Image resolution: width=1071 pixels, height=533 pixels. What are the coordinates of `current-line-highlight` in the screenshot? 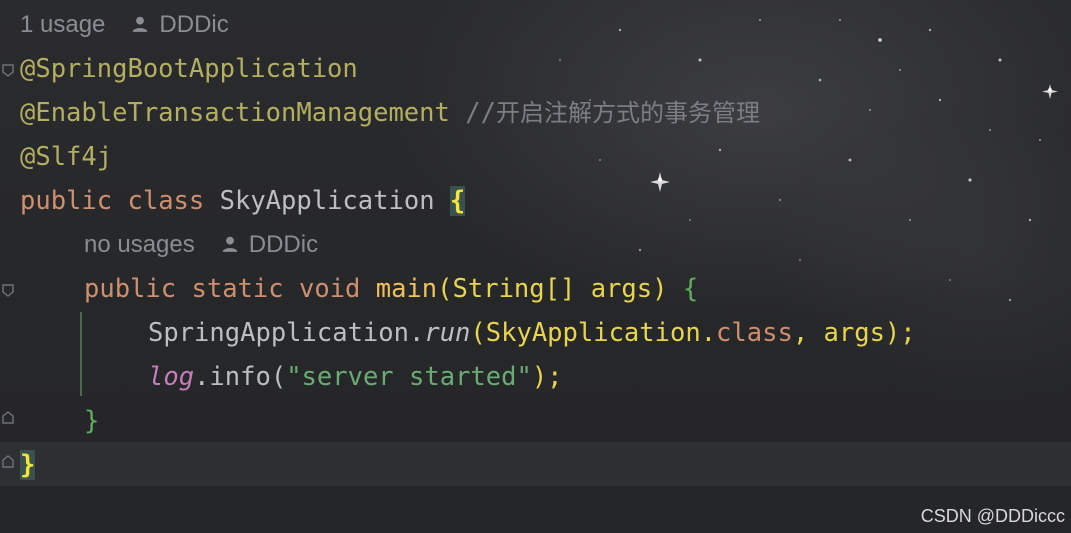 It's located at (535, 464).